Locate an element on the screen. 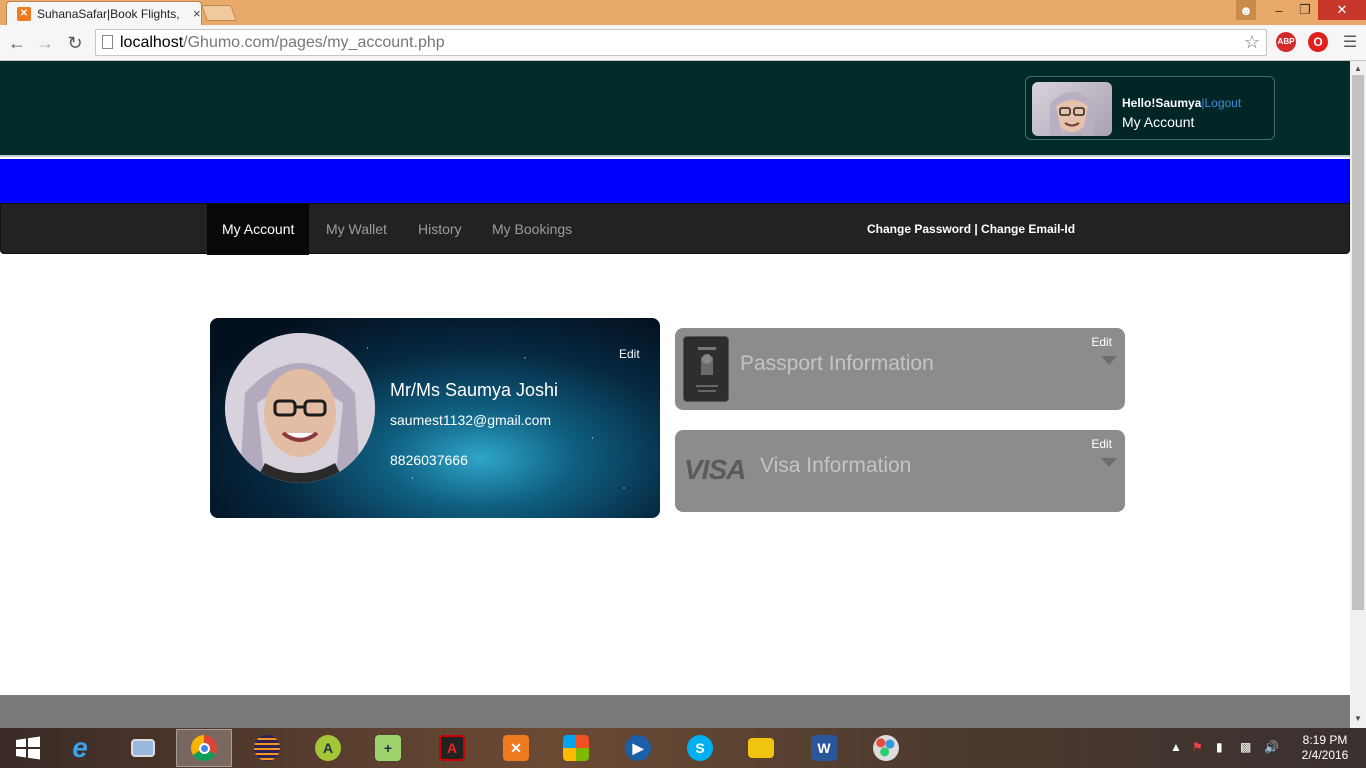  media-player-icon: ▶ is located at coordinates (638, 748).